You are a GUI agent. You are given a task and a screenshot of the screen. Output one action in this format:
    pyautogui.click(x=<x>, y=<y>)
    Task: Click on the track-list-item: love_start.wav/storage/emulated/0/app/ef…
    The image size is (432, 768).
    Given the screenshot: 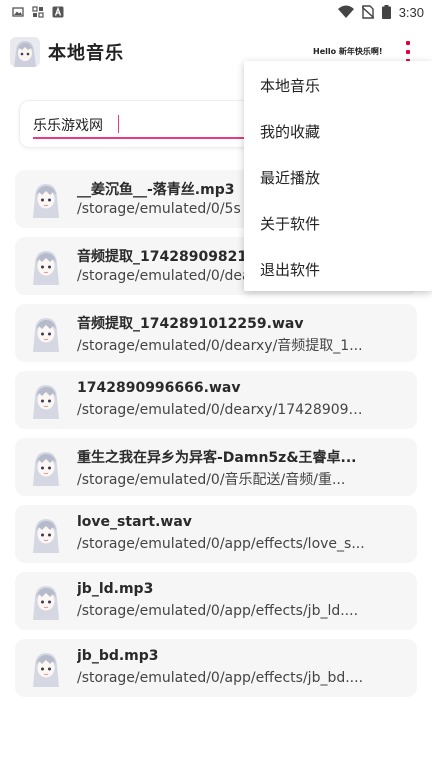 What is the action you would take?
    pyautogui.click(x=216, y=534)
    